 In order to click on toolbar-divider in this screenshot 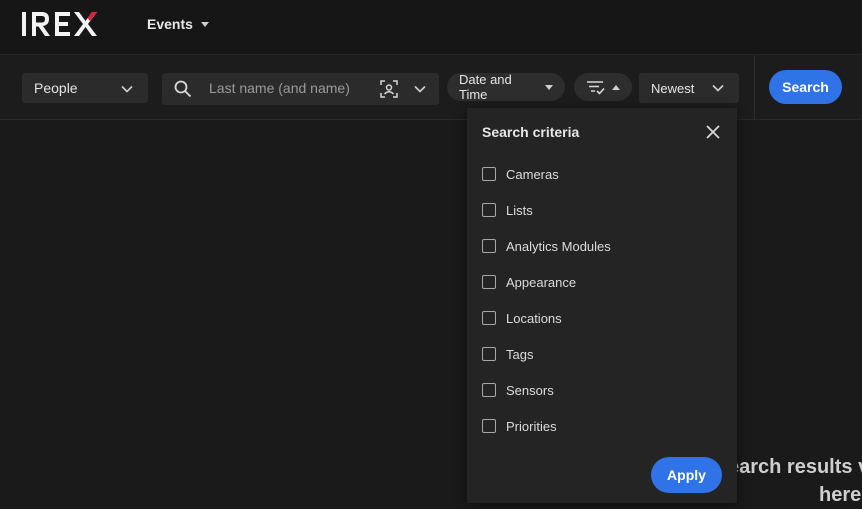, I will do `click(754, 87)`.